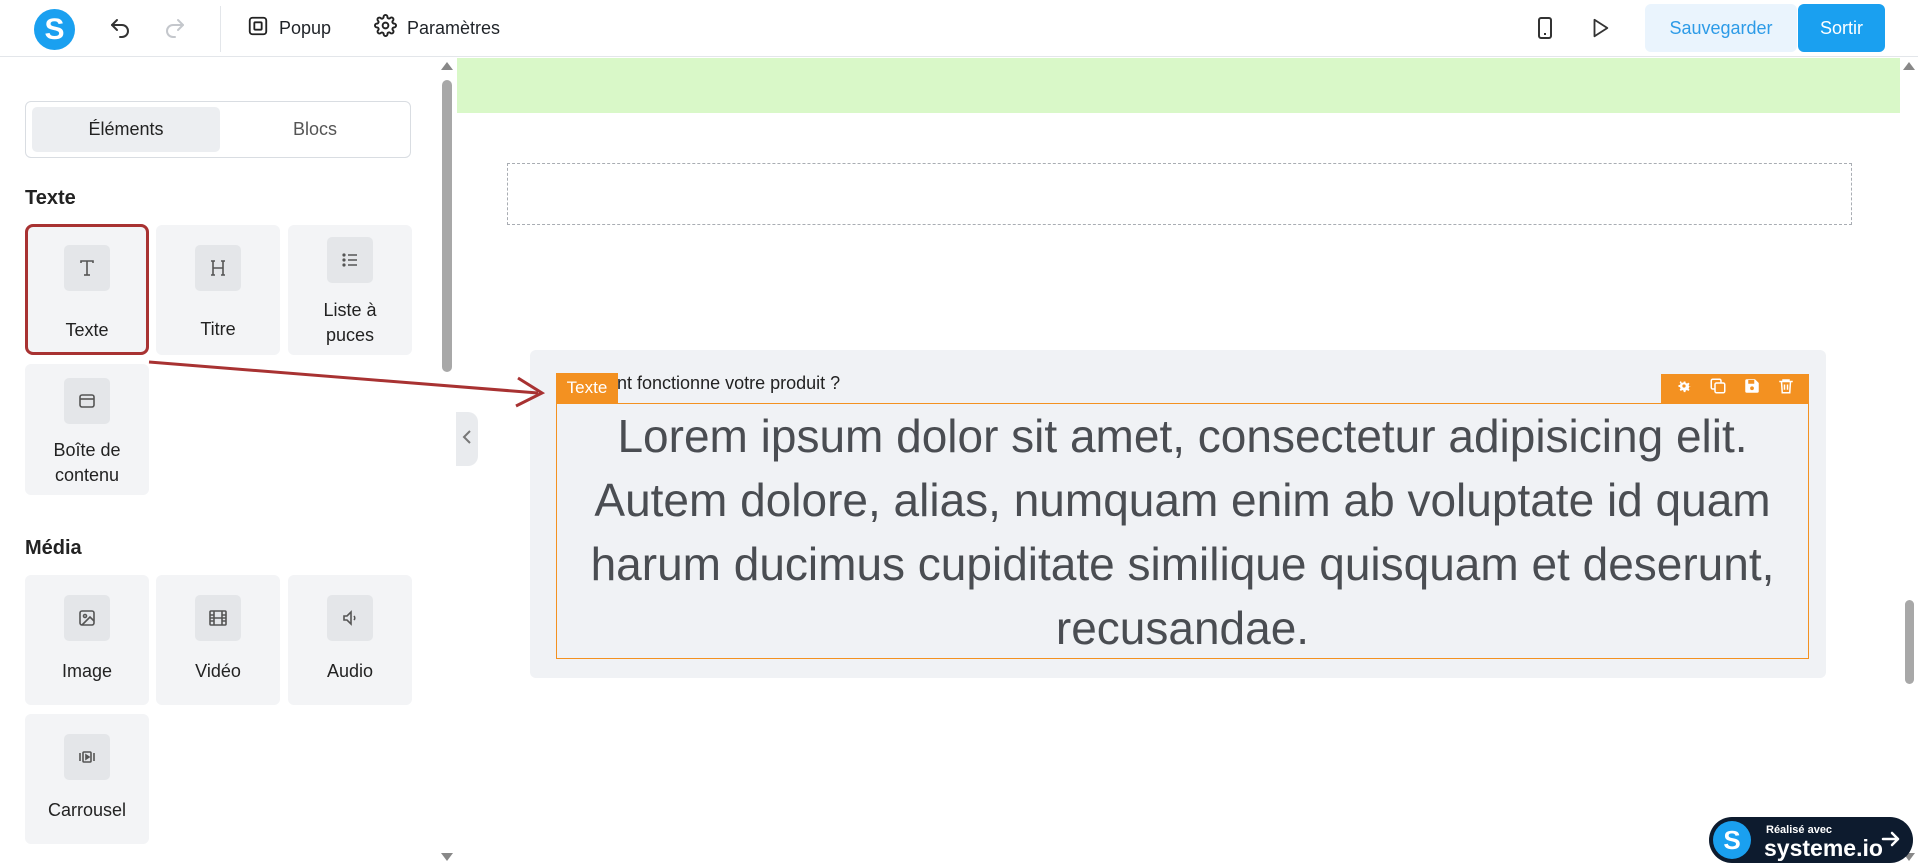 The height and width of the screenshot is (866, 1918). I want to click on empty-drop-zone, so click(1179, 194).